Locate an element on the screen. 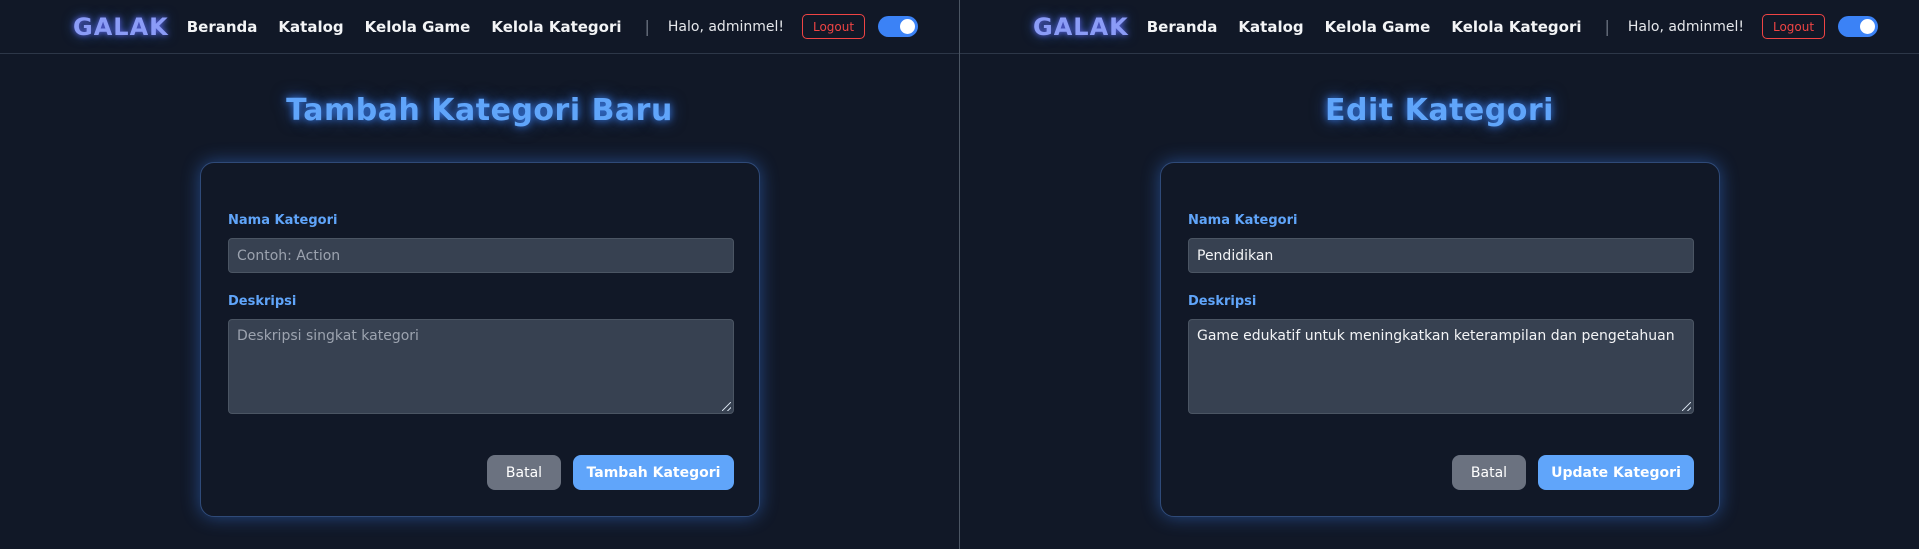  page-title: Edit Kategori is located at coordinates (1439, 110).